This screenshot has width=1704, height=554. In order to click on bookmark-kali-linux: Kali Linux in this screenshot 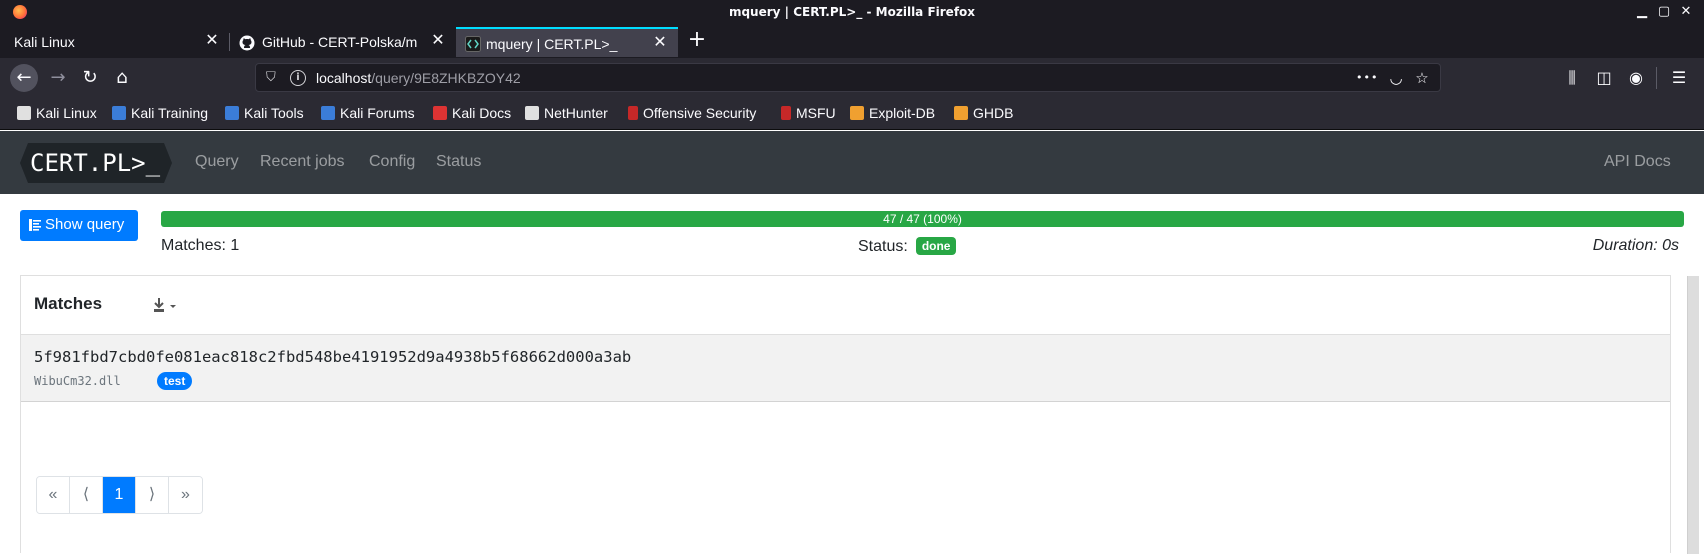, I will do `click(57, 114)`.